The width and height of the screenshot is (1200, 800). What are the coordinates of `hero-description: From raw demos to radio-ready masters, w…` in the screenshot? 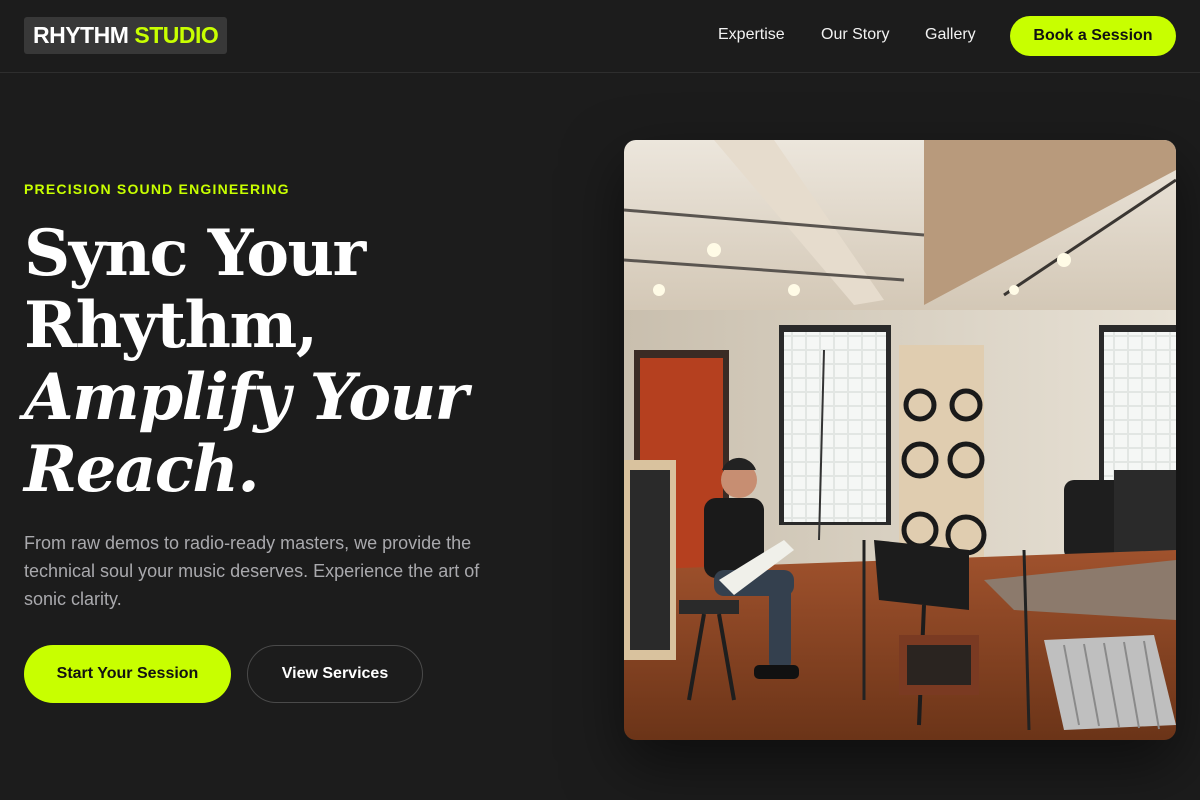 It's located at (252, 571).